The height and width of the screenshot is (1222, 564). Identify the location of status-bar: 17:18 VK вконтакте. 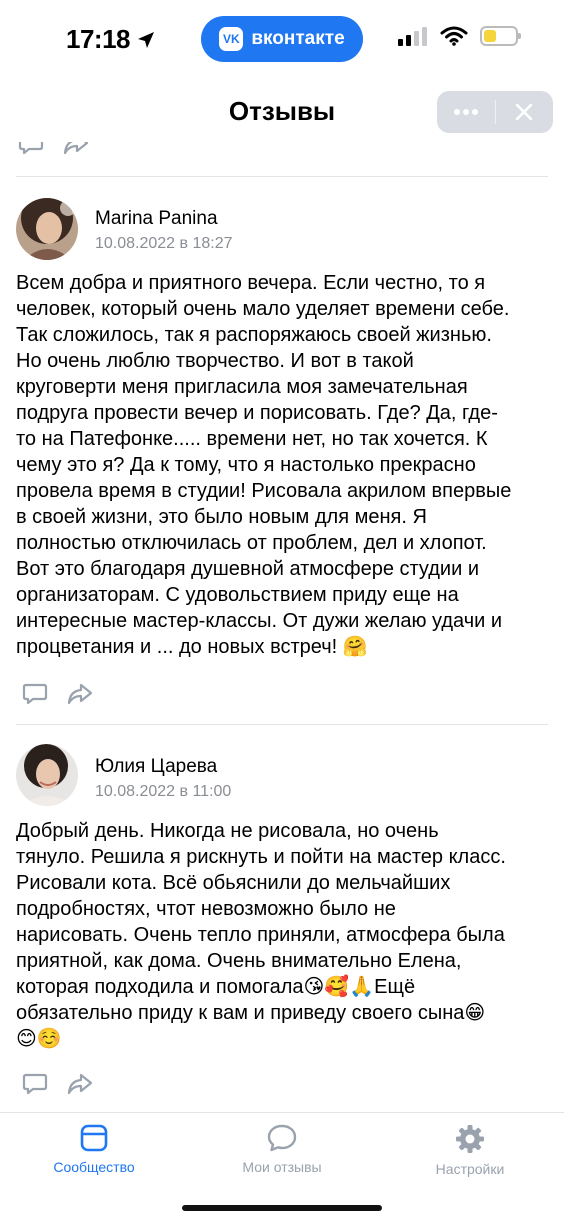
(282, 40).